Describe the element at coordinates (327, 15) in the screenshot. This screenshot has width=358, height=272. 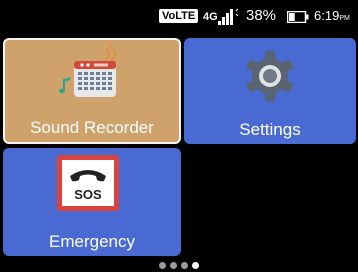
I see `clock-time: 6:19` at that location.